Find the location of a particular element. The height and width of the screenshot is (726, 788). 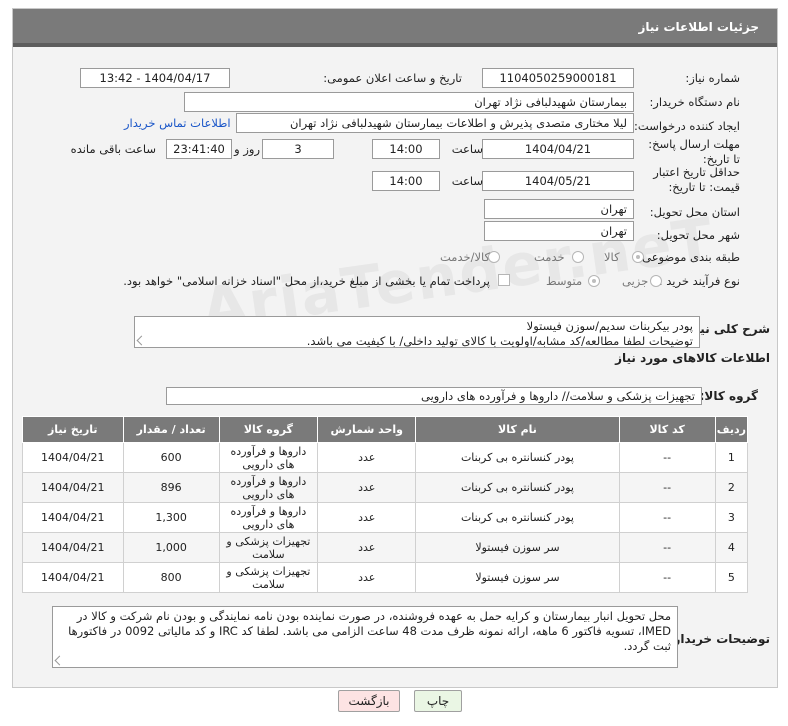

goods-group-label: گروه کالا: is located at coordinates (728, 396).